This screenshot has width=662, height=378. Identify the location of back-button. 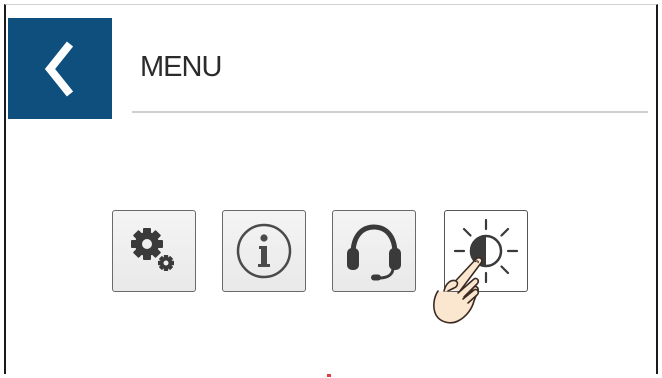
(60, 68).